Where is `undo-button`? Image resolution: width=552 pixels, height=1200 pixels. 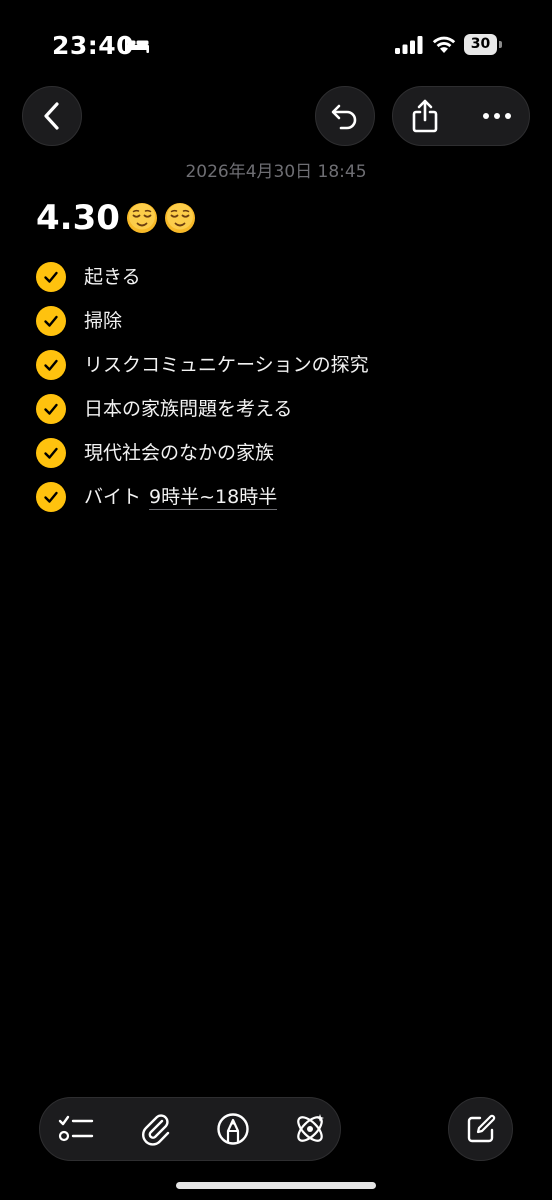 undo-button is located at coordinates (345, 116).